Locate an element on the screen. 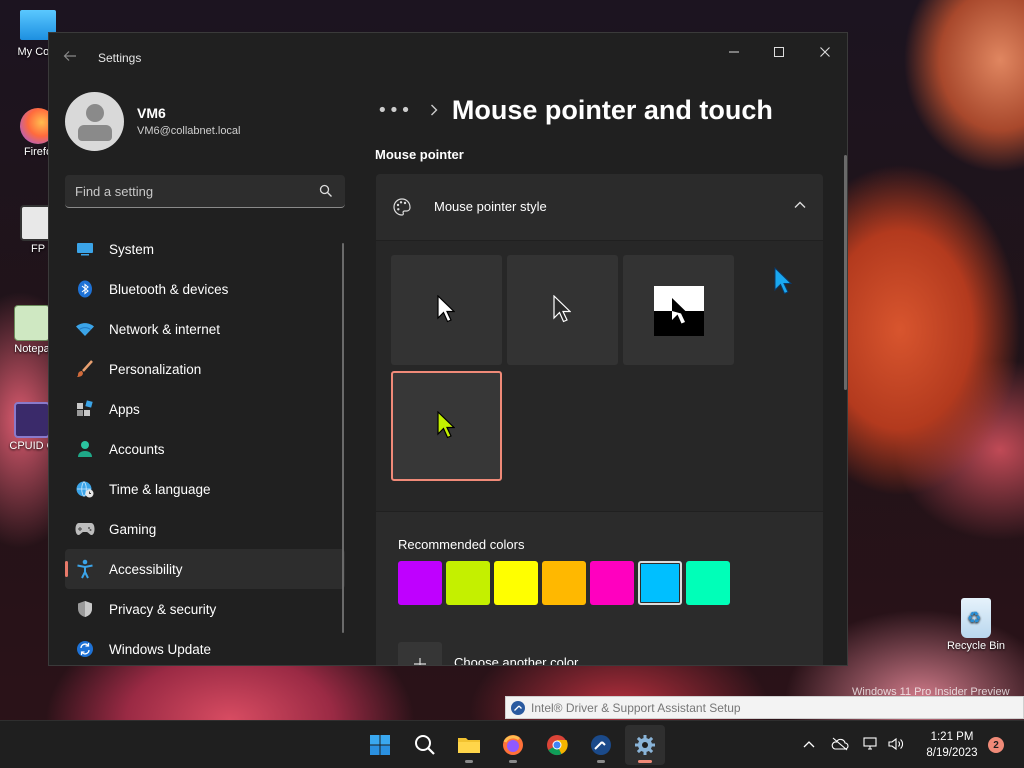 Image resolution: width=1024 pixels, height=768 pixels. sidebar-item-personalization: Personalization is located at coordinates (205, 369).